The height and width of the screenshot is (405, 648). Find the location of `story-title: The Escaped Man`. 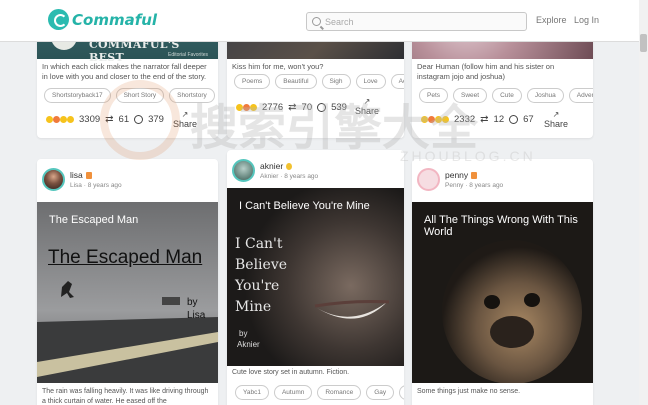

story-title: The Escaped Man is located at coordinates (93, 220).